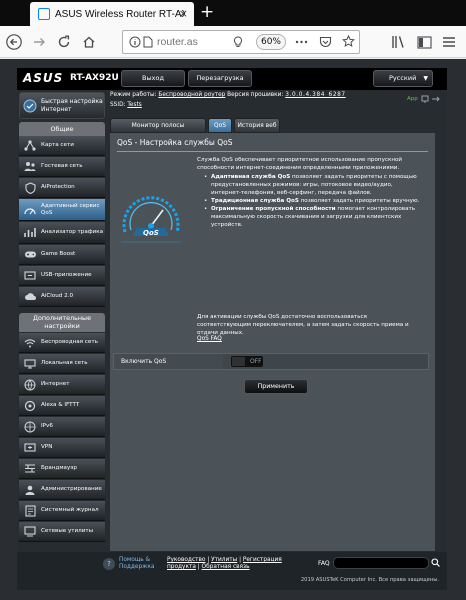 The image size is (466, 600). I want to click on browser-toolbar: router.as 60%, so click(233, 42).